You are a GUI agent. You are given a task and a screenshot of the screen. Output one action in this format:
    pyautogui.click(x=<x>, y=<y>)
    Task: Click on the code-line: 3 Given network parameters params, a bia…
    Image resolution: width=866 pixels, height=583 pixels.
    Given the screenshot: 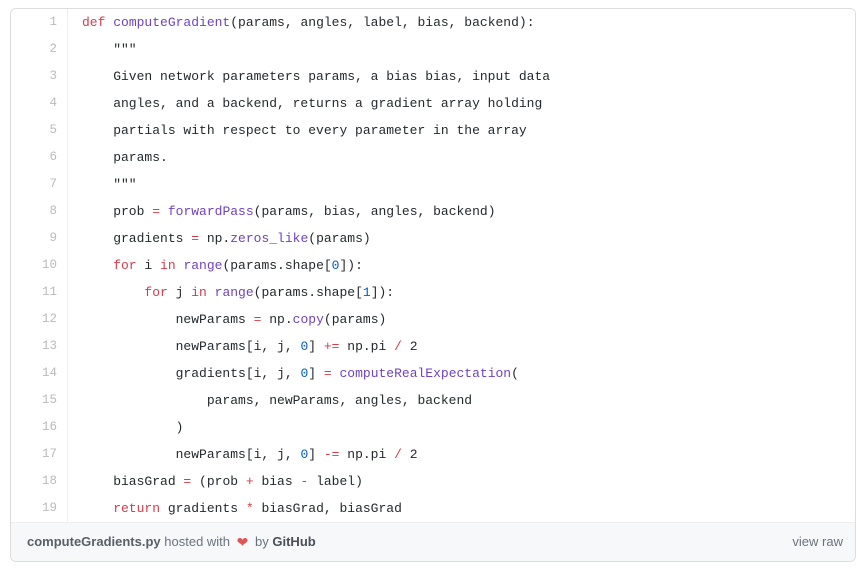 What is the action you would take?
    pyautogui.click(x=433, y=76)
    